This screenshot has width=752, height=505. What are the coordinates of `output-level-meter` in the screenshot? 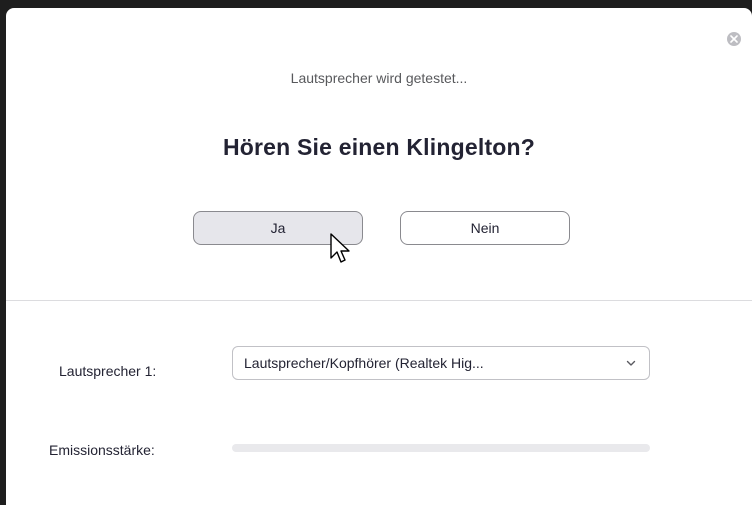 It's located at (441, 448).